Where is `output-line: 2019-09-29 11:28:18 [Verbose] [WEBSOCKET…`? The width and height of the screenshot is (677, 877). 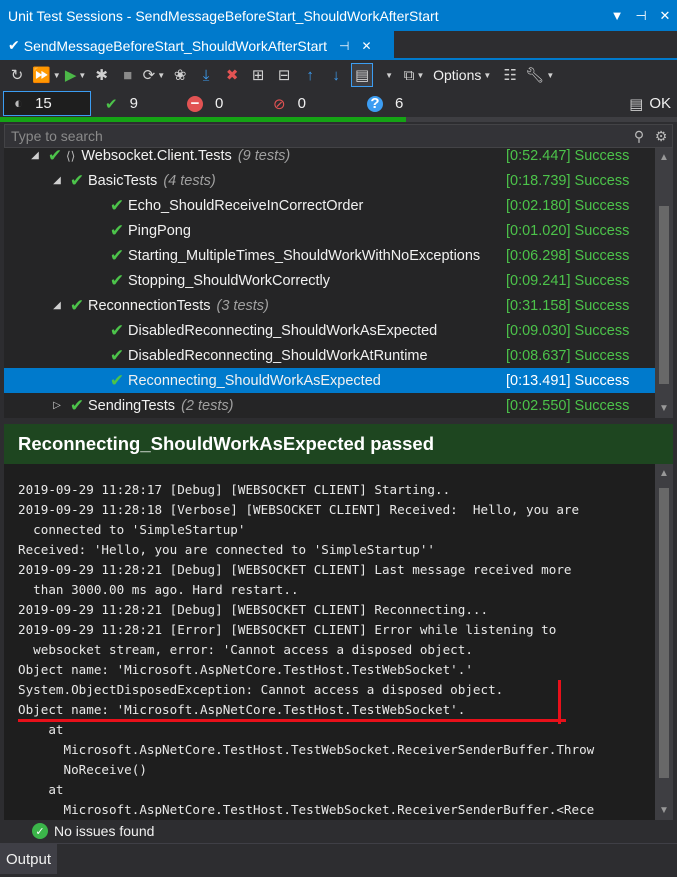 output-line: 2019-09-29 11:28:18 [Verbose] [WEBSOCKET… is located at coordinates (299, 509).